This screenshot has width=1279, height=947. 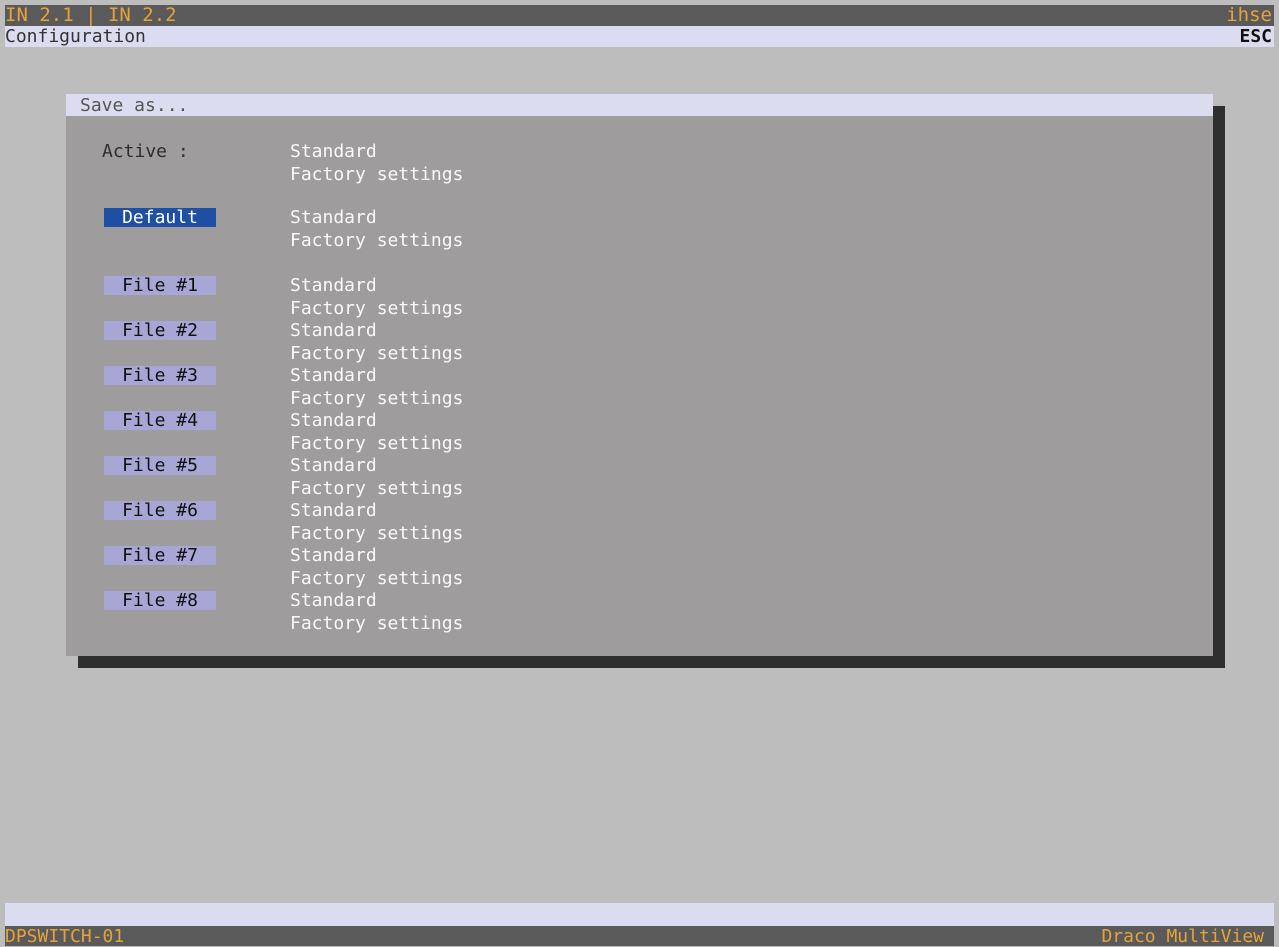 I want to click on file-1-description: Factory settings, so click(x=377, y=308).